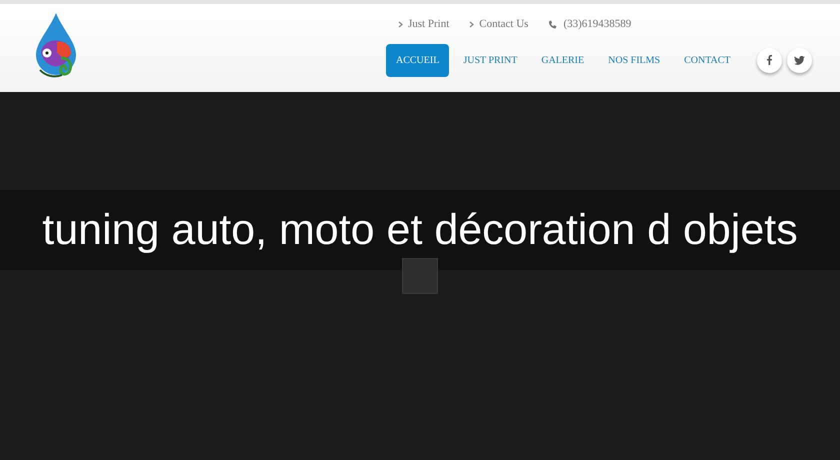 The height and width of the screenshot is (460, 840). What do you see at coordinates (490, 60) in the screenshot?
I see `nav-tab: JUST PRINT` at bounding box center [490, 60].